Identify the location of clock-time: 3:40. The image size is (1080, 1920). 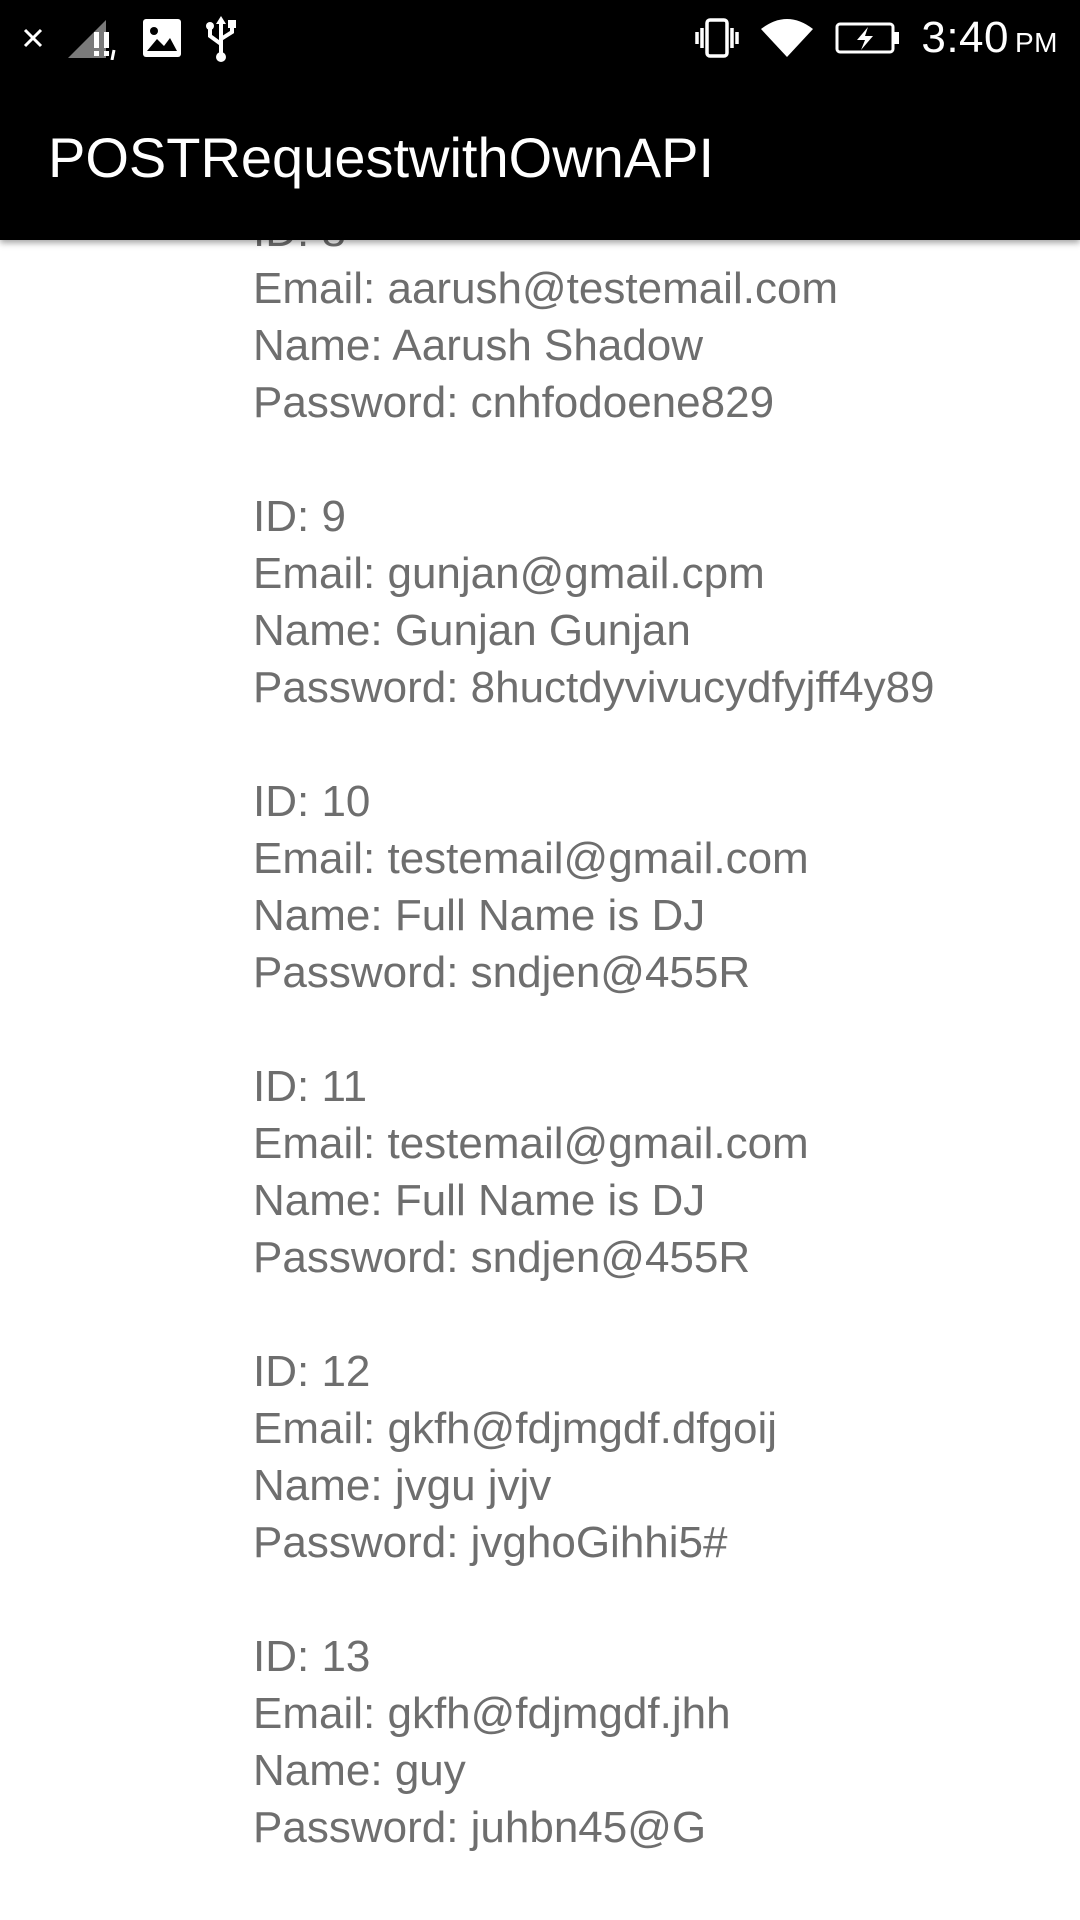
(965, 37).